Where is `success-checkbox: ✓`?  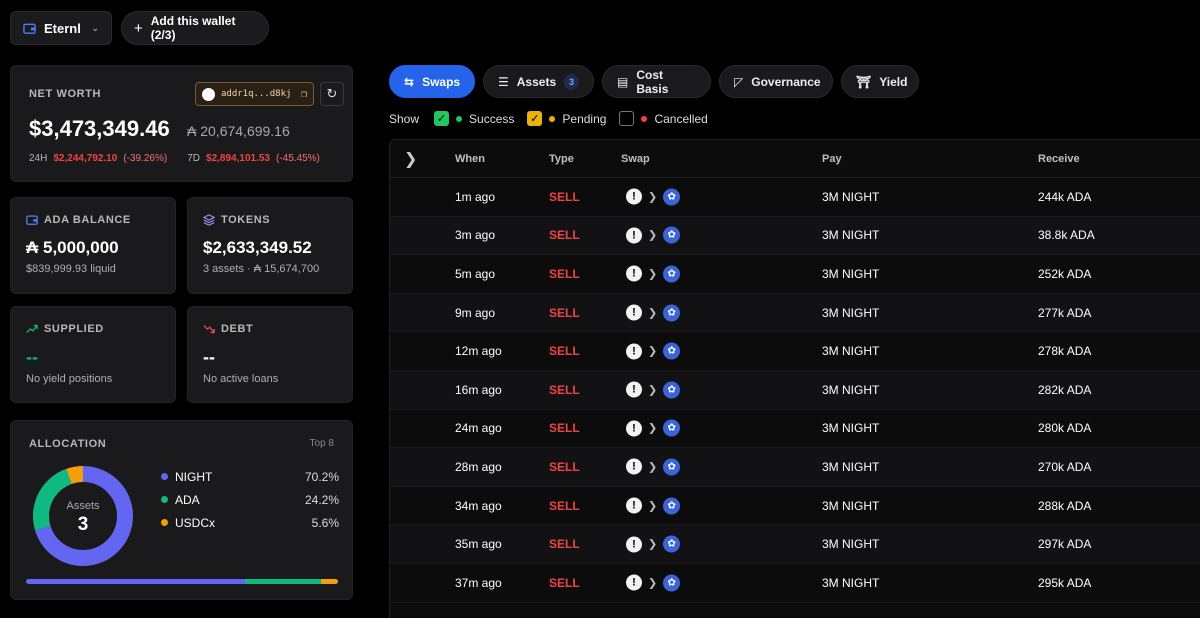
success-checkbox: ✓ is located at coordinates (442, 118).